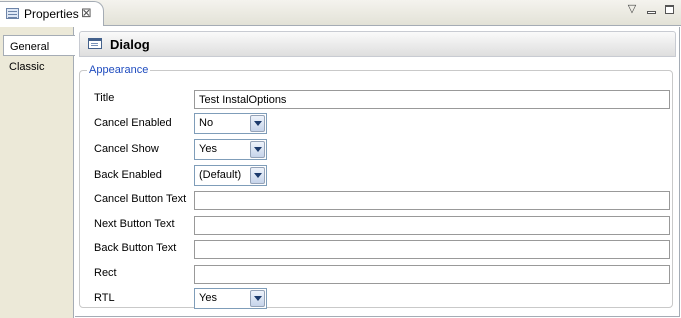 This screenshot has width=681, height=318. What do you see at coordinates (377, 44) in the screenshot?
I see `section-header: Dialog` at bounding box center [377, 44].